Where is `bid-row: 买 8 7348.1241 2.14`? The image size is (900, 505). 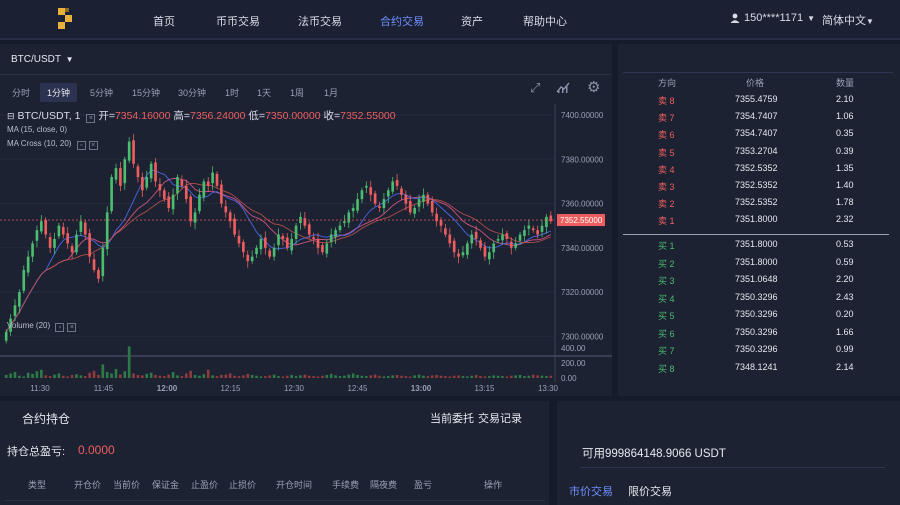
bid-row: 买 8 7348.1241 2.14 is located at coordinates (759, 367).